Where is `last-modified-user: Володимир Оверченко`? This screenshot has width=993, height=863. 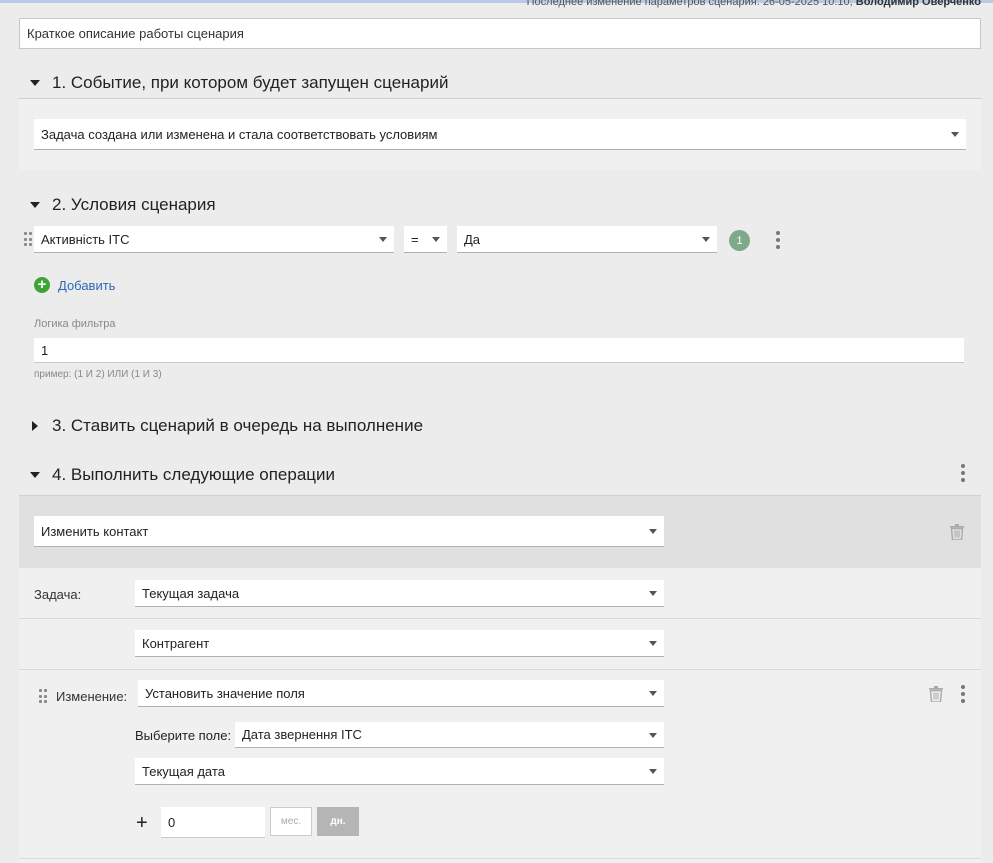 last-modified-user: Володимир Оверченко is located at coordinates (918, 4).